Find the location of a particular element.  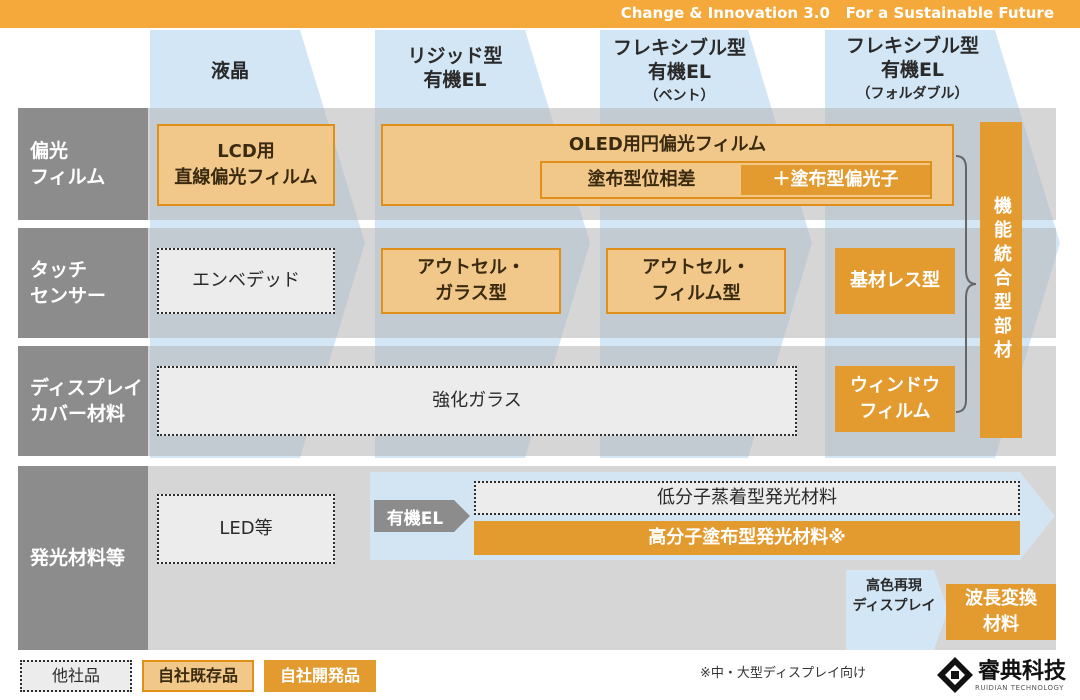

wide-gamut-label: 高色再現ディスプレイ is located at coordinates (894, 596).